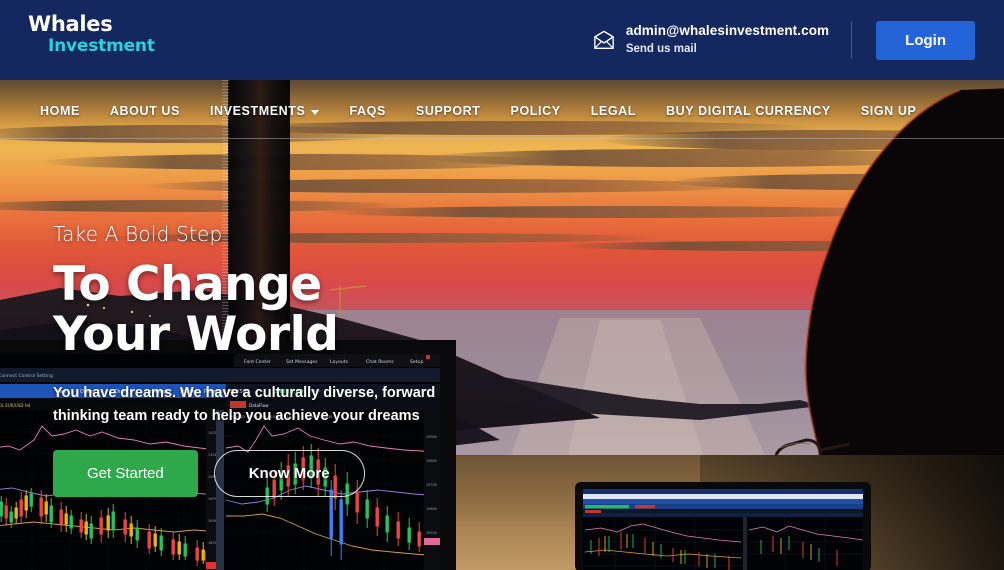 The width and height of the screenshot is (1004, 570). I want to click on nav-label: BUY DIGITAL CURRENCY, so click(748, 111).